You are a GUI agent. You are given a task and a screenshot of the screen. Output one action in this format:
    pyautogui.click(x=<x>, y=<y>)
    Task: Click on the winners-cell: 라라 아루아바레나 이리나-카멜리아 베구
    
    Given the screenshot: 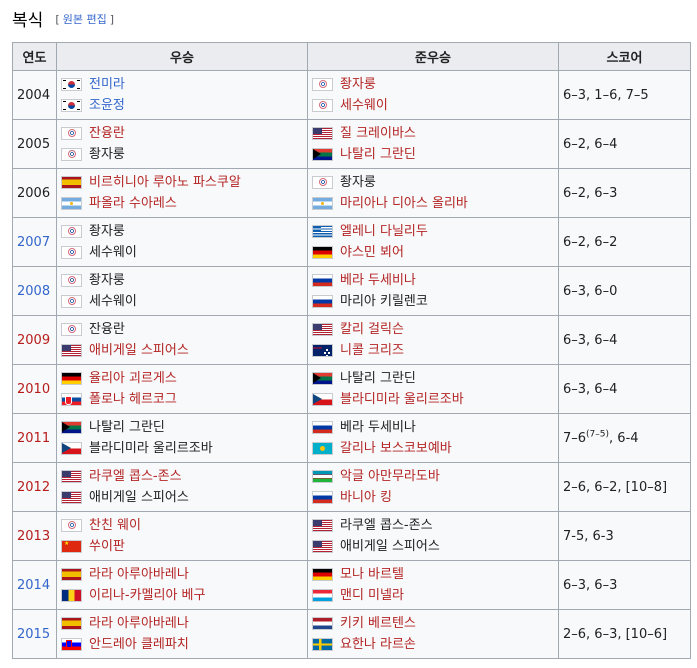 What is the action you would take?
    pyautogui.click(x=182, y=585)
    